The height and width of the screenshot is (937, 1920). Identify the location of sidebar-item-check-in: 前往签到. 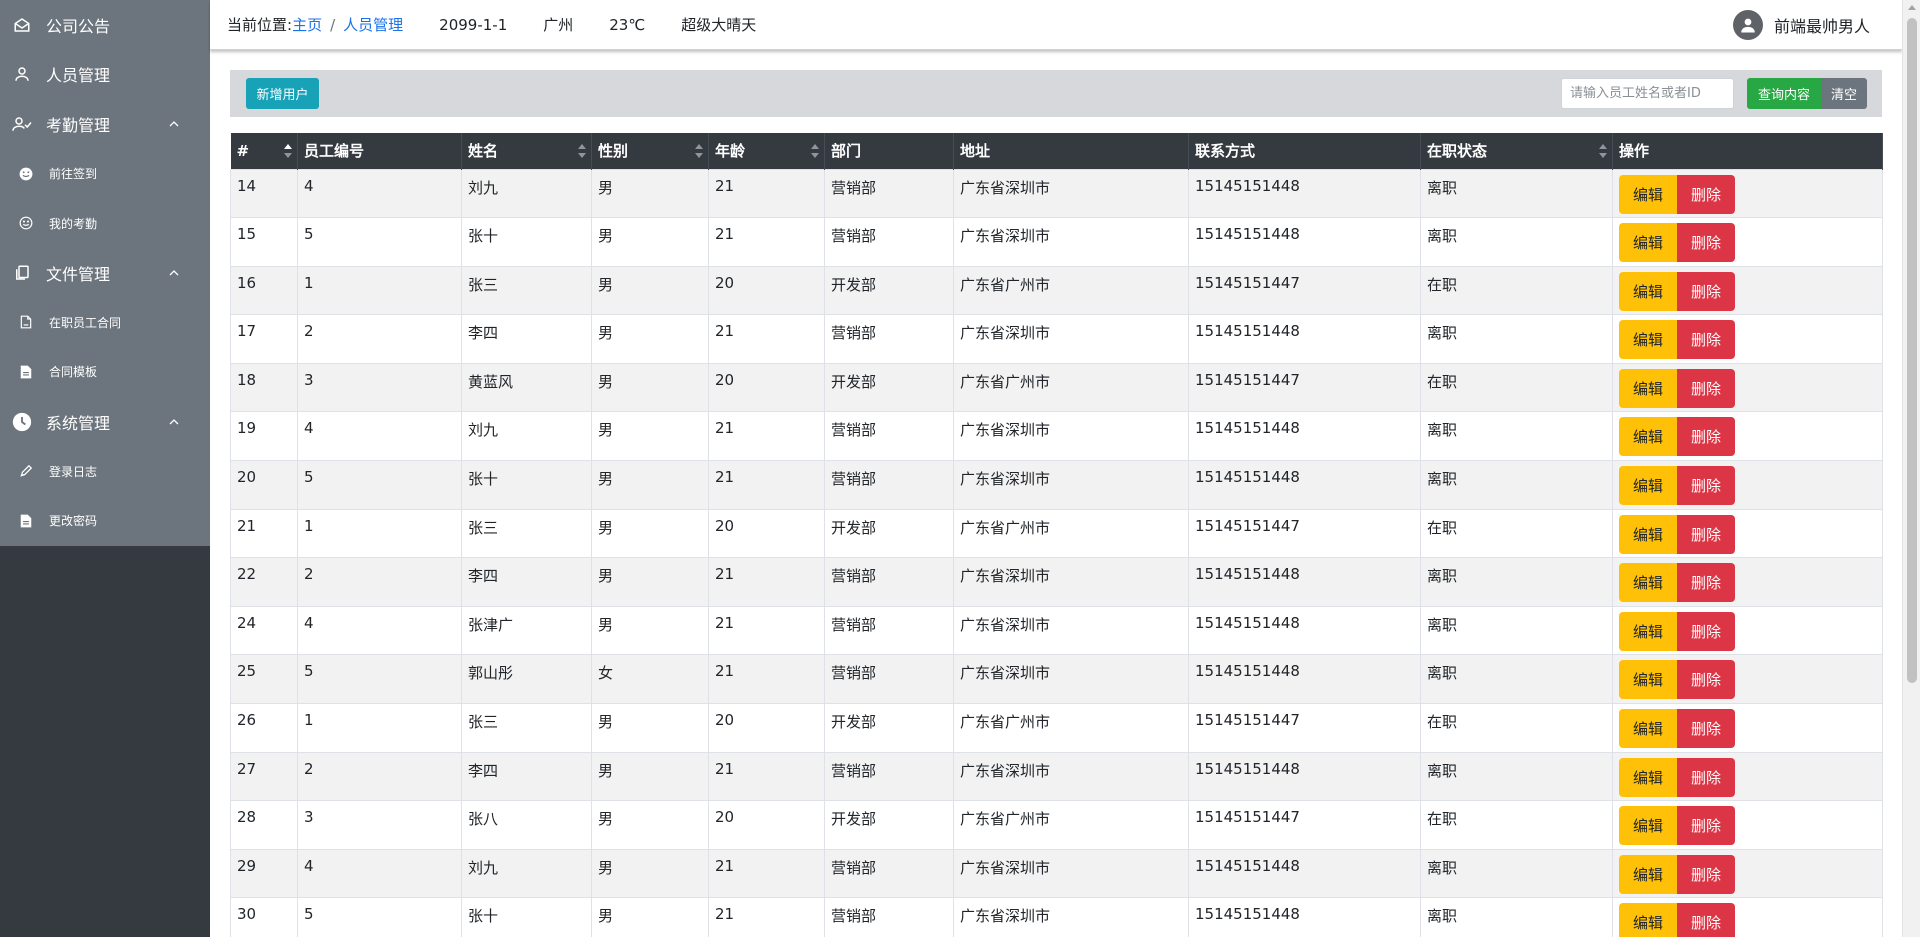
(105, 174).